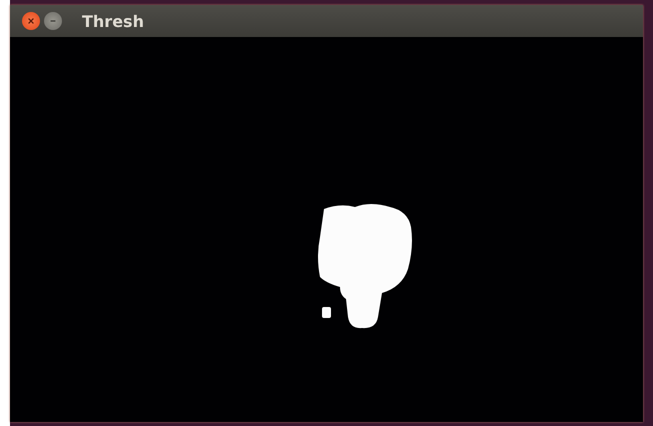 Image resolution: width=653 pixels, height=426 pixels. I want to click on minimize-button, so click(53, 21).